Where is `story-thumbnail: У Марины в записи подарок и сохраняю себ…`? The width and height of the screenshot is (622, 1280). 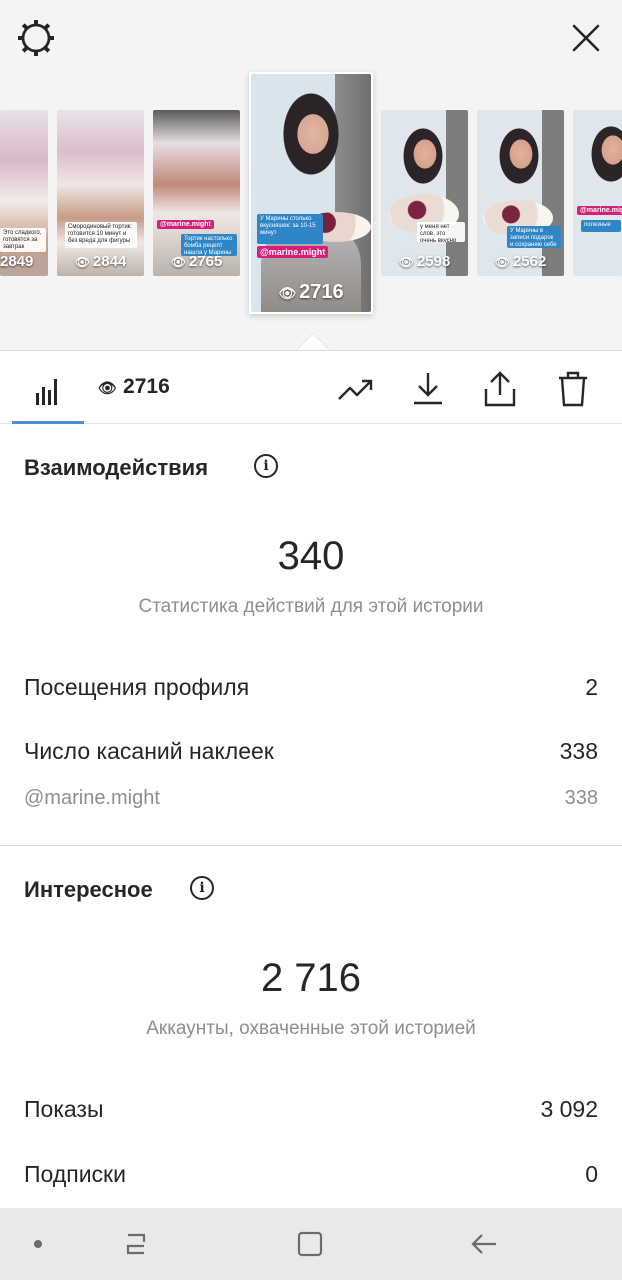
story-thumbnail: У Марины в записи подарок и сохраняю себ… is located at coordinates (520, 193).